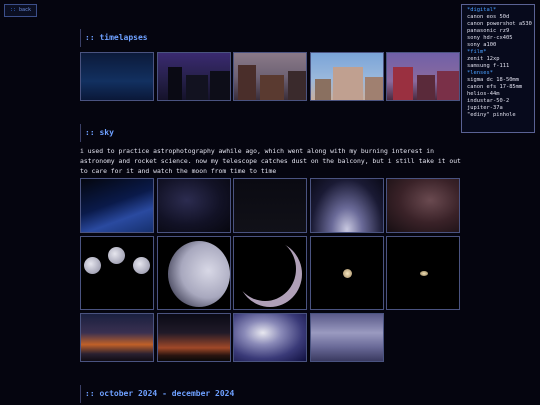 This screenshot has width=540, height=405. What do you see at coordinates (495, 87) in the screenshot?
I see `gear-item: canon efs 17-85mm` at bounding box center [495, 87].